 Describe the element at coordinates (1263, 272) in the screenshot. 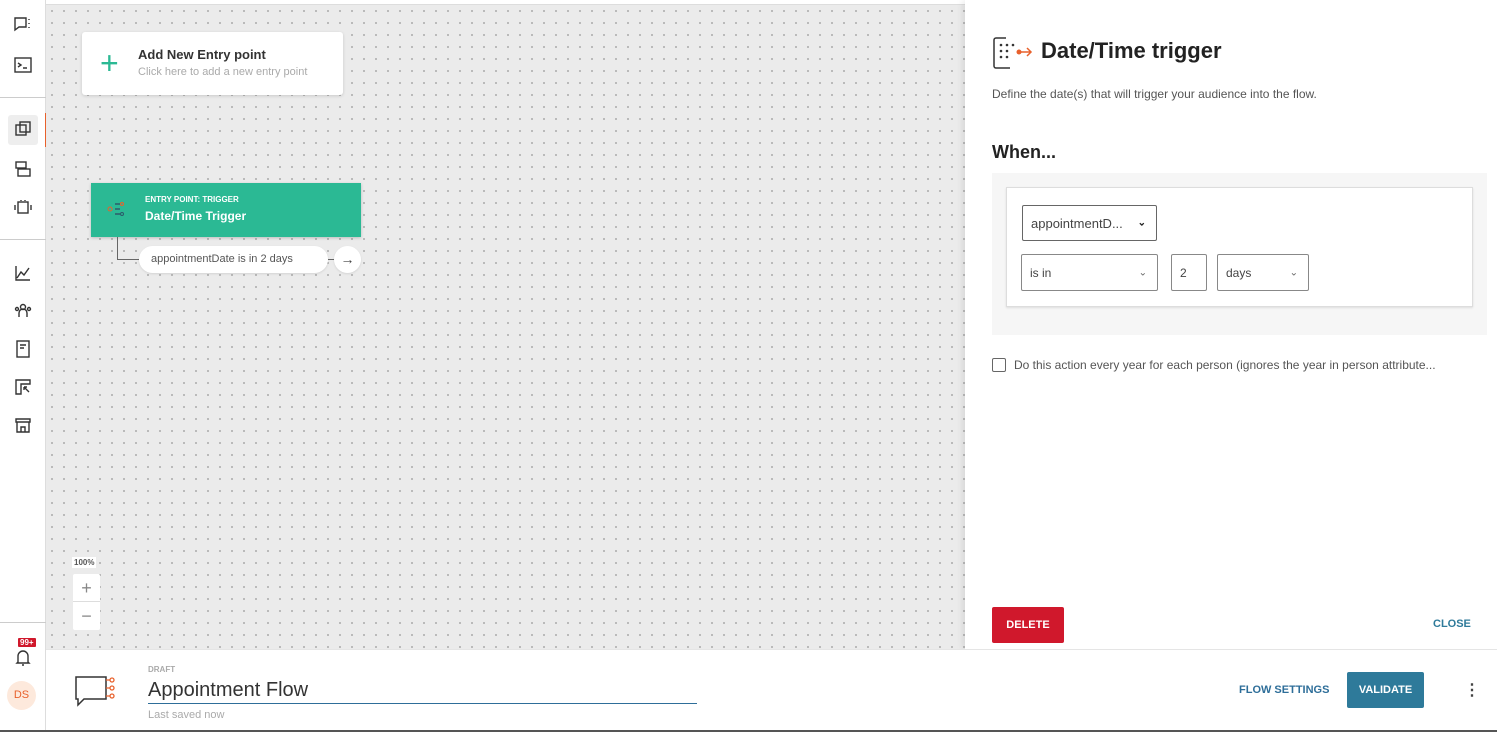

I see `unit-select: days ⌄` at that location.